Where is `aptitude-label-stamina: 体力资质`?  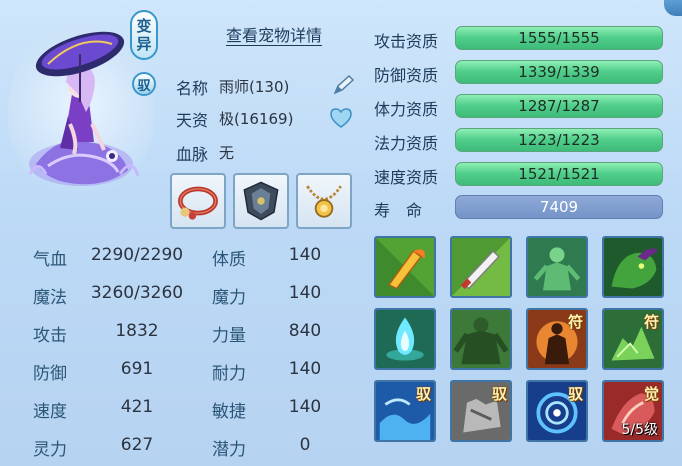
aptitude-label-stamina: 体力资质 is located at coordinates (406, 109).